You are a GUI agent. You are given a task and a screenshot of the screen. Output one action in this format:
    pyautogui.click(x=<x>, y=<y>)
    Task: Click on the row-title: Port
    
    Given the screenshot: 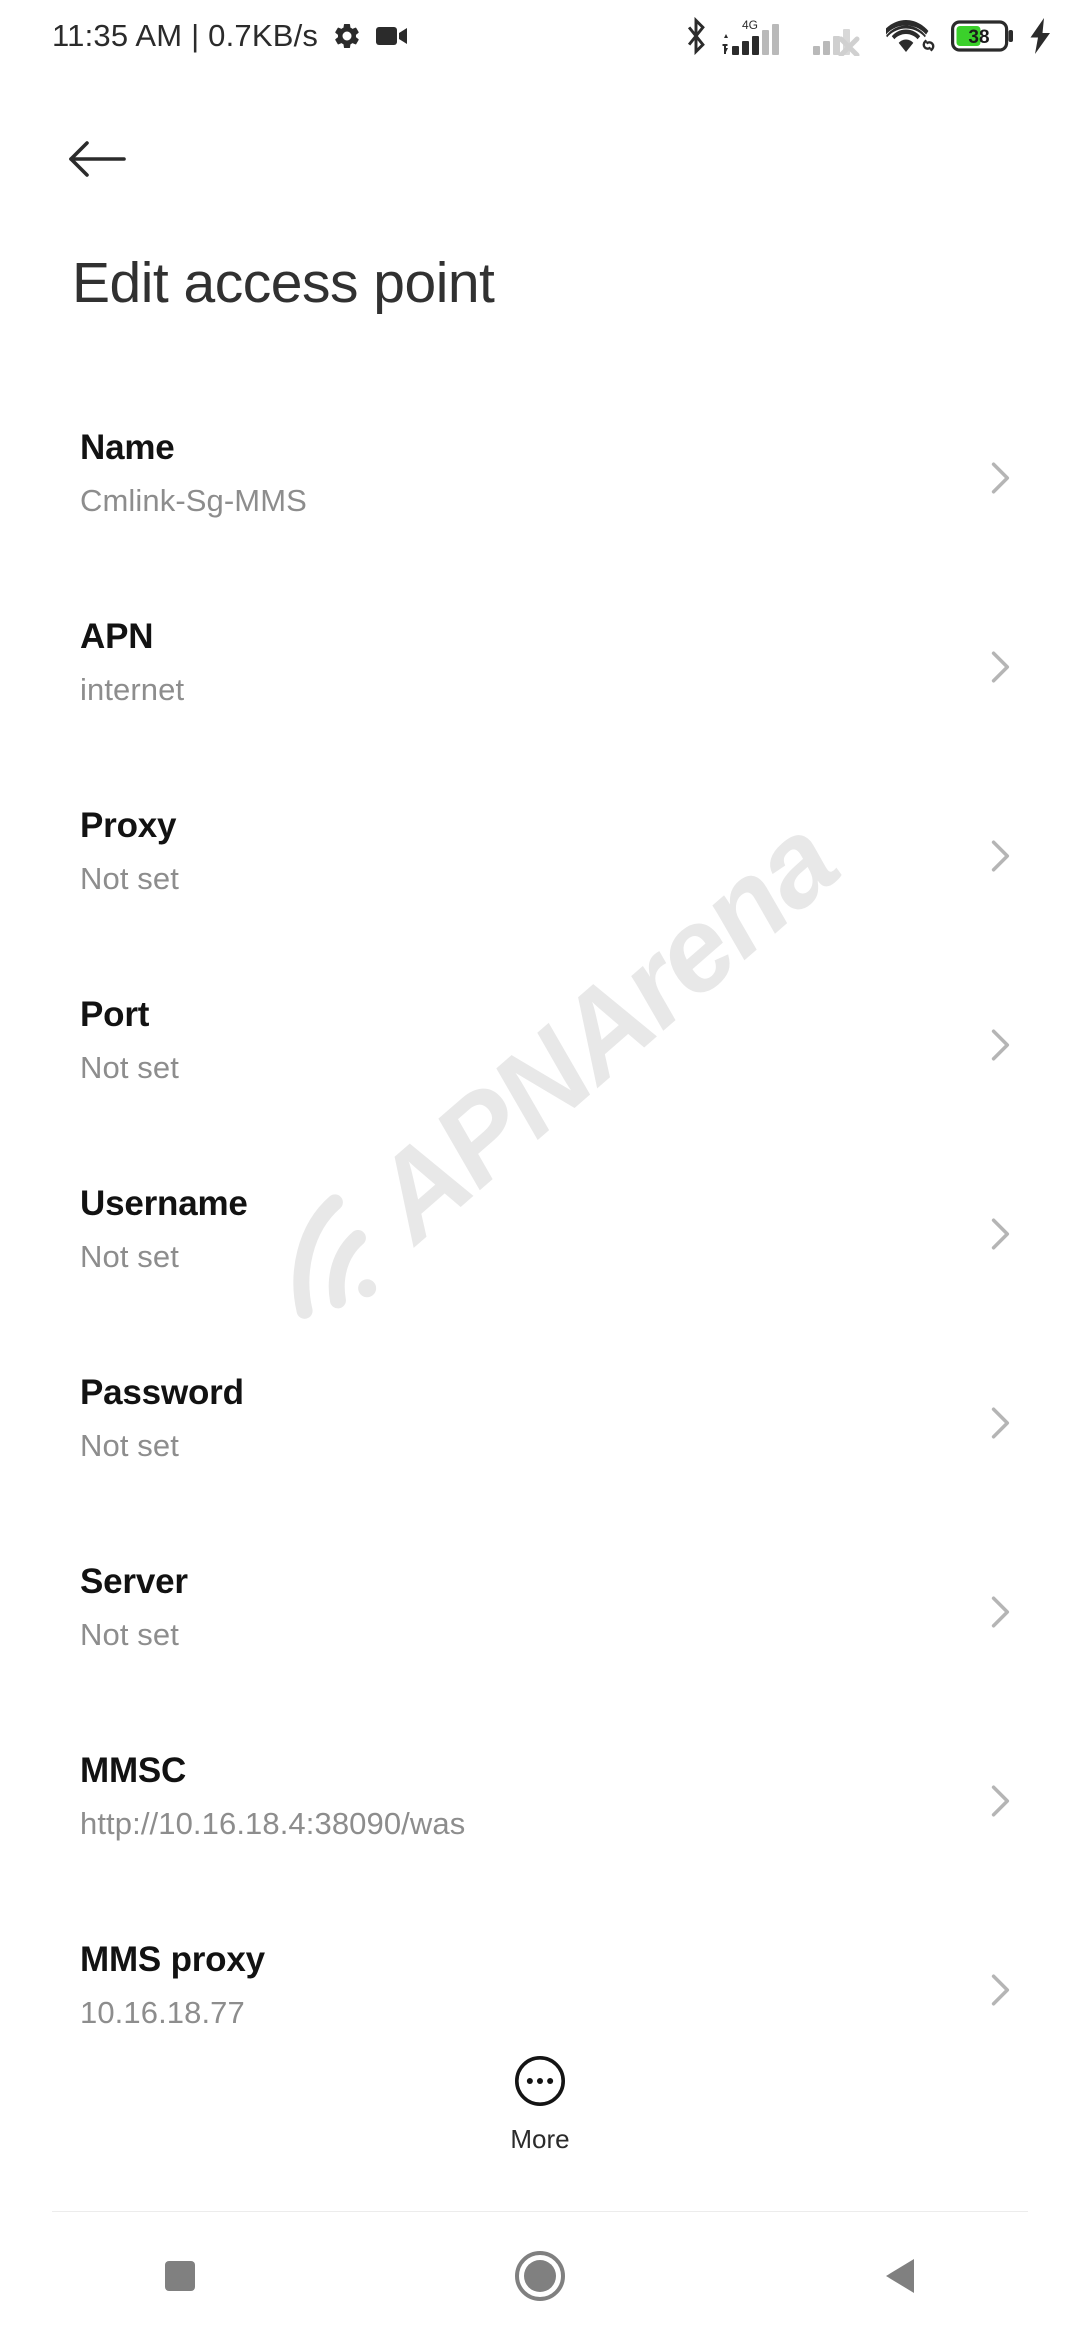 What is the action you would take?
    pyautogui.click(x=115, y=1014)
    